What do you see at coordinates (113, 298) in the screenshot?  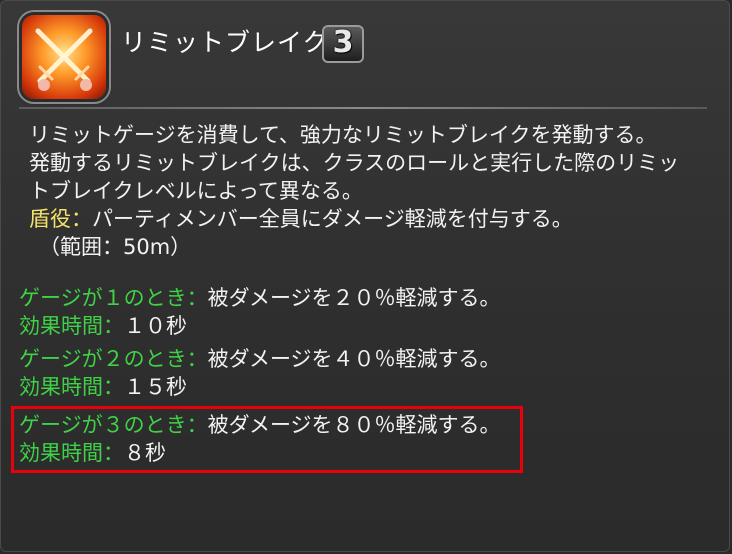 I see `gauge-condition: ゲージが１のとき：` at bounding box center [113, 298].